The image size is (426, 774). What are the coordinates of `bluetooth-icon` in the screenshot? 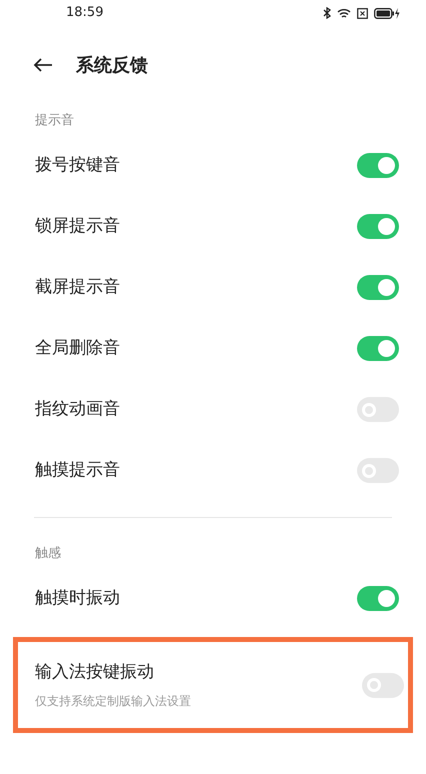 It's located at (327, 13).